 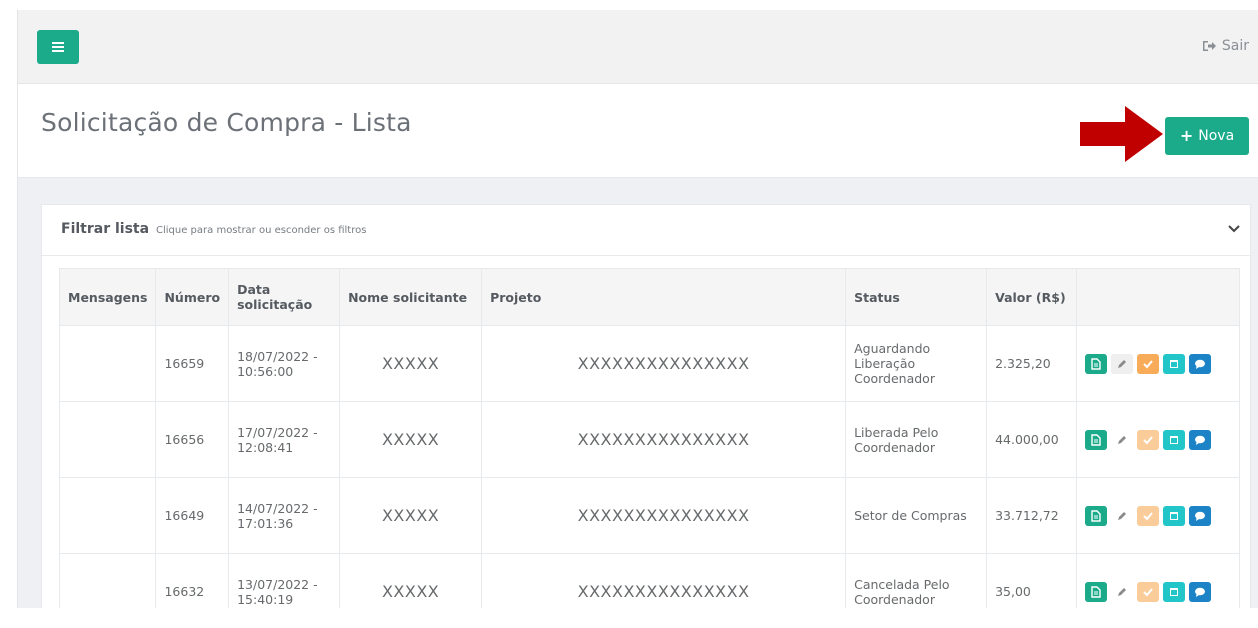 I want to click on cell-valor: 2.325,20, so click(x=1032, y=363).